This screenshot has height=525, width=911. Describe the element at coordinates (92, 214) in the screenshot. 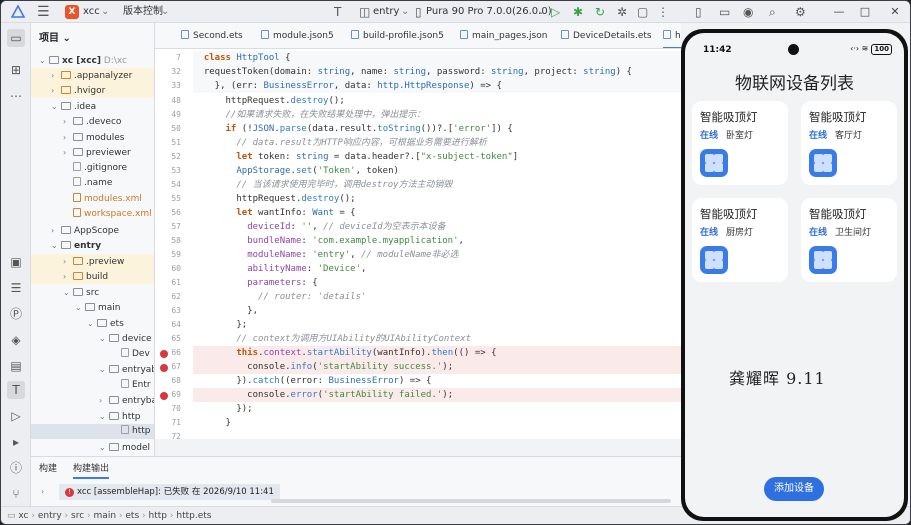

I see `tree-item: workspace.xml` at that location.